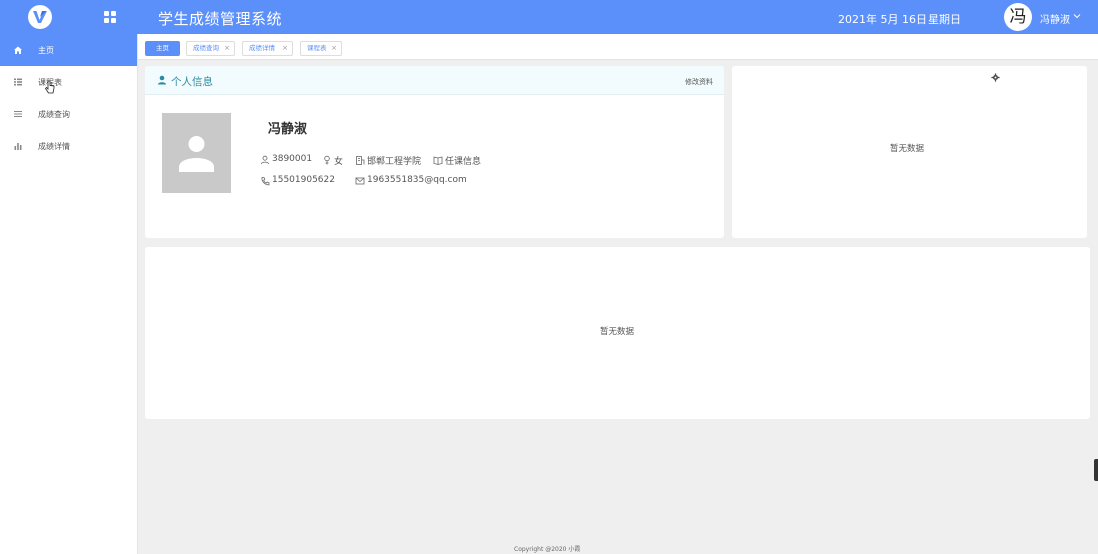  Describe the element at coordinates (327, 160) in the screenshot. I see `gender-icon` at that location.